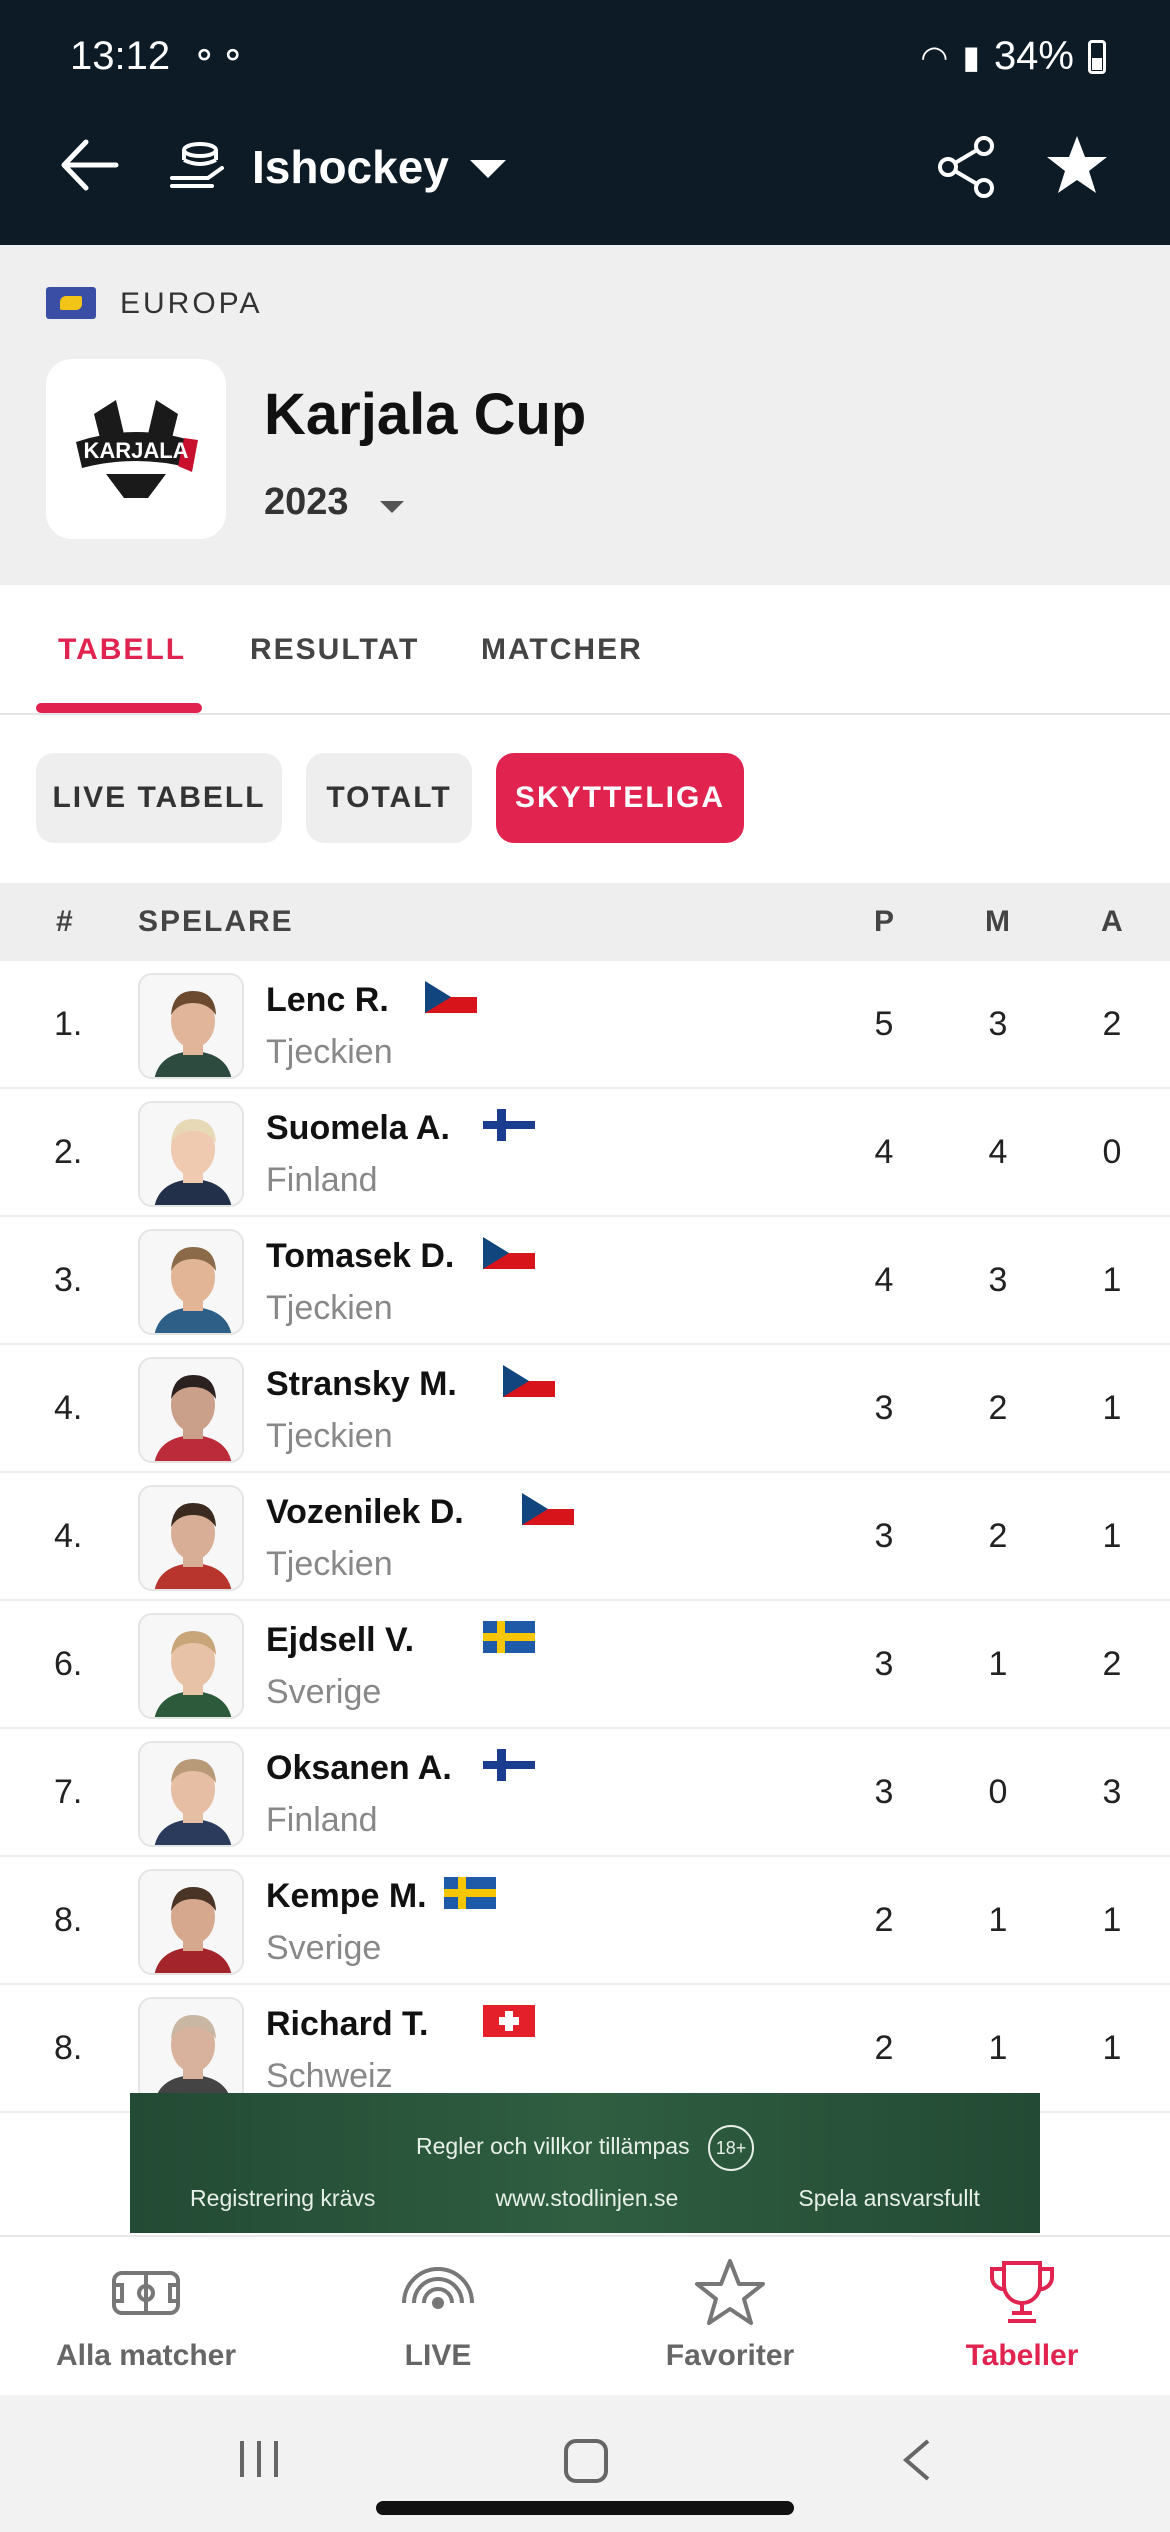 Image resolution: width=1170 pixels, height=2532 pixels. I want to click on back-arrow-icon, so click(89, 165).